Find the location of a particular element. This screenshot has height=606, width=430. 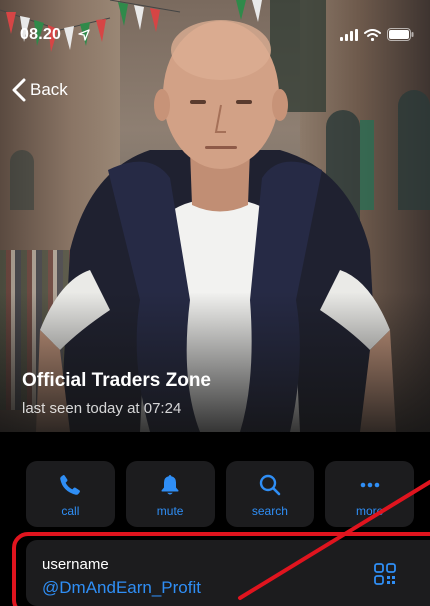

search-label: search is located at coordinates (269, 511).